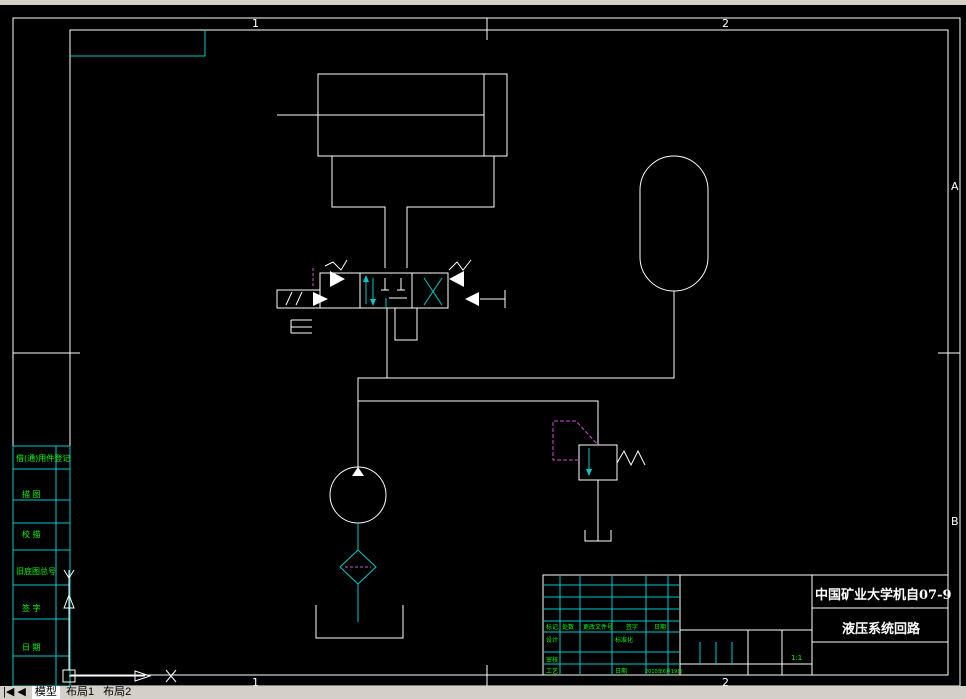 This screenshot has width=966, height=699. Describe the element at coordinates (80, 692) in the screenshot. I see `tab-layout1: 布局1` at that location.